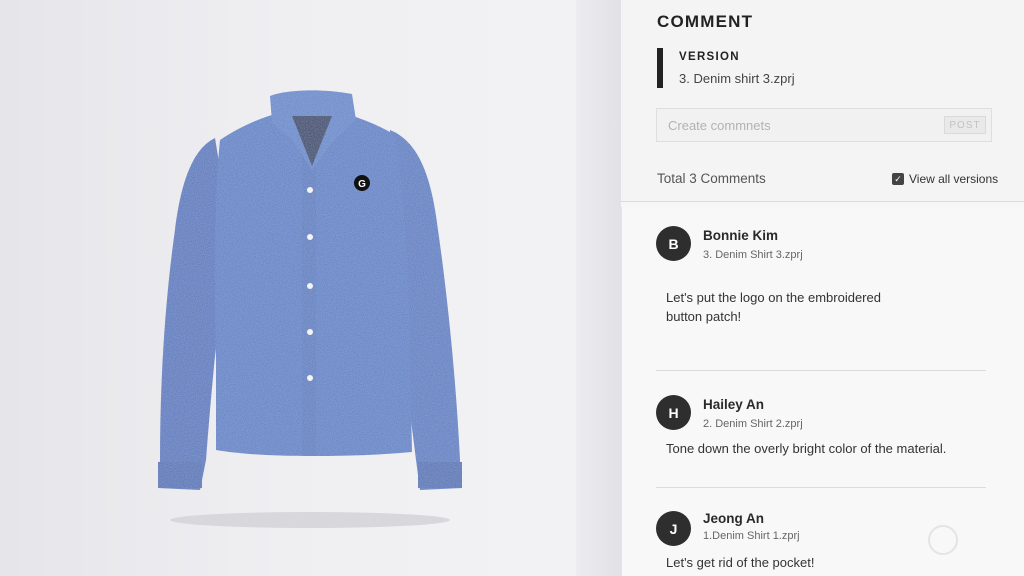  Describe the element at coordinates (741, 235) in the screenshot. I see `comment-author: Bonnie Kim` at that location.